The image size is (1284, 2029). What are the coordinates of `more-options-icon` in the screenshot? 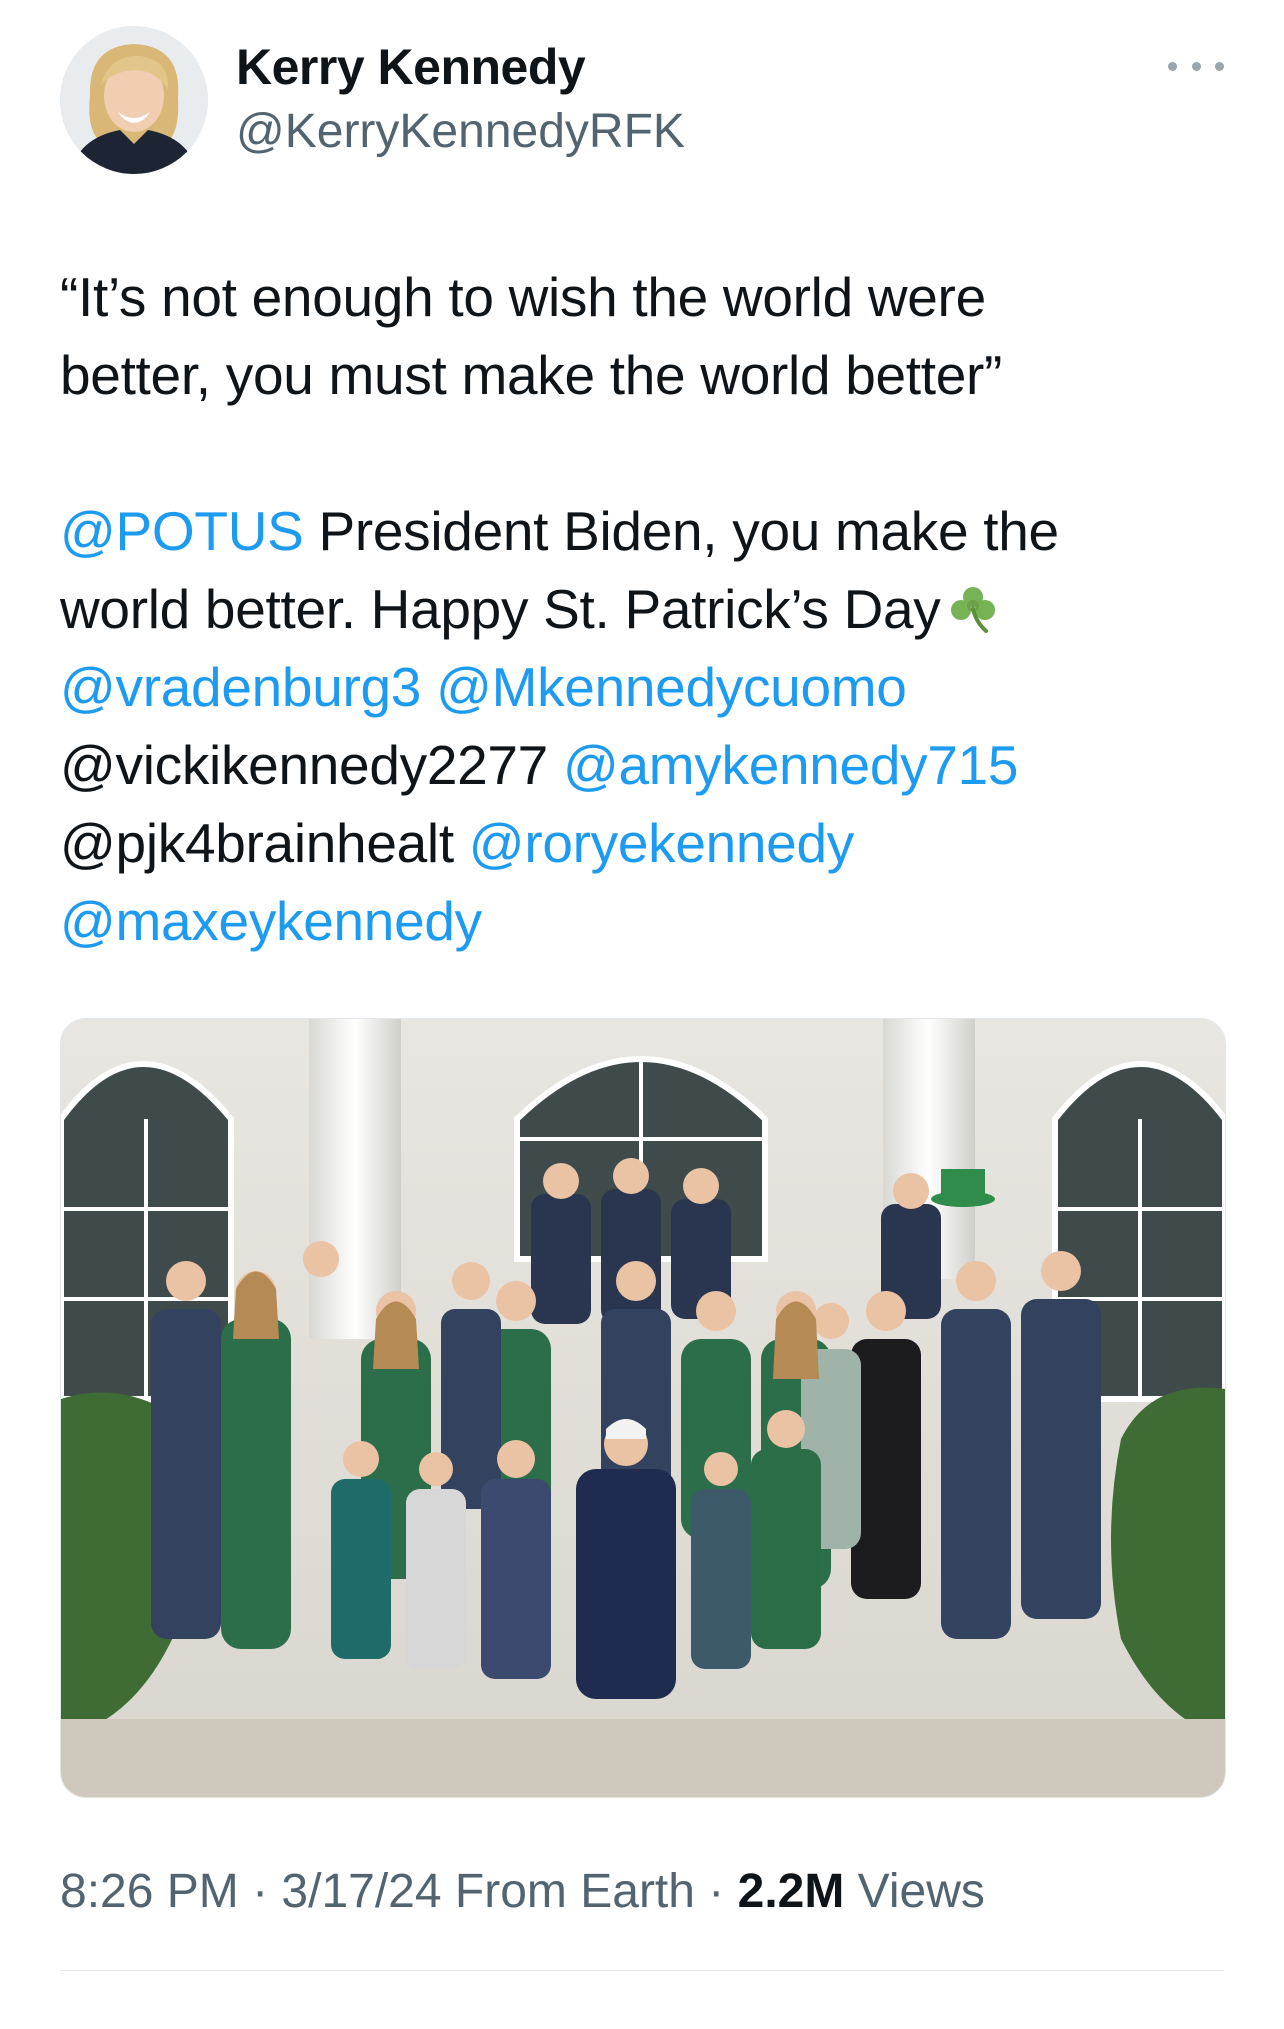 It's located at (1196, 66).